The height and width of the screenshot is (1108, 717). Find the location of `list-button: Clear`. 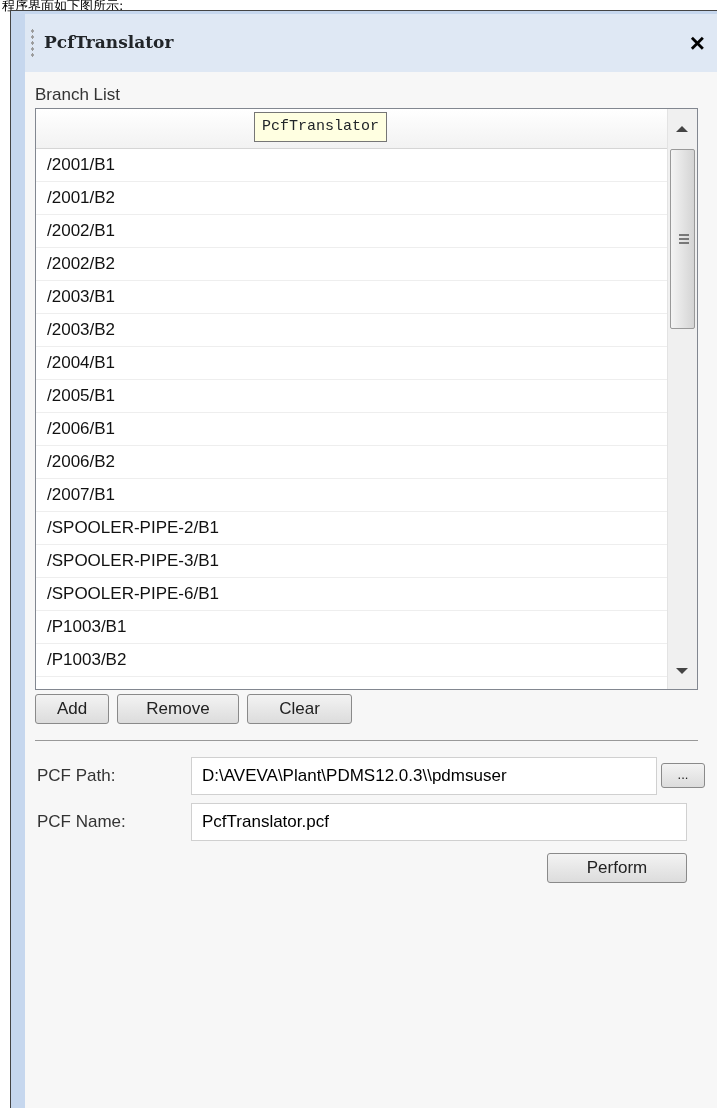

list-button: Clear is located at coordinates (299, 708).